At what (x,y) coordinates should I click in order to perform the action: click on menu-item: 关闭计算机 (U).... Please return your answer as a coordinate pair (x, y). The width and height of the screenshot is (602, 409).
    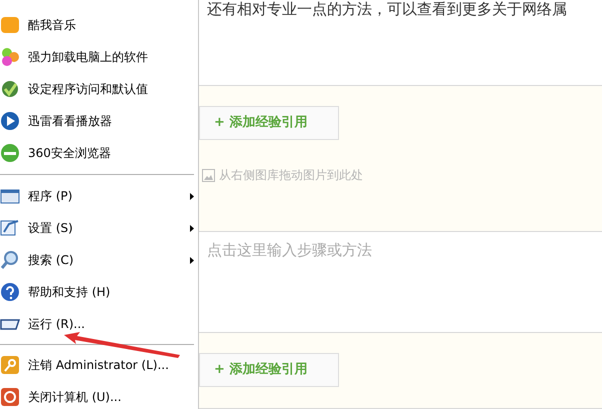
    Looking at the image, I should click on (99, 395).